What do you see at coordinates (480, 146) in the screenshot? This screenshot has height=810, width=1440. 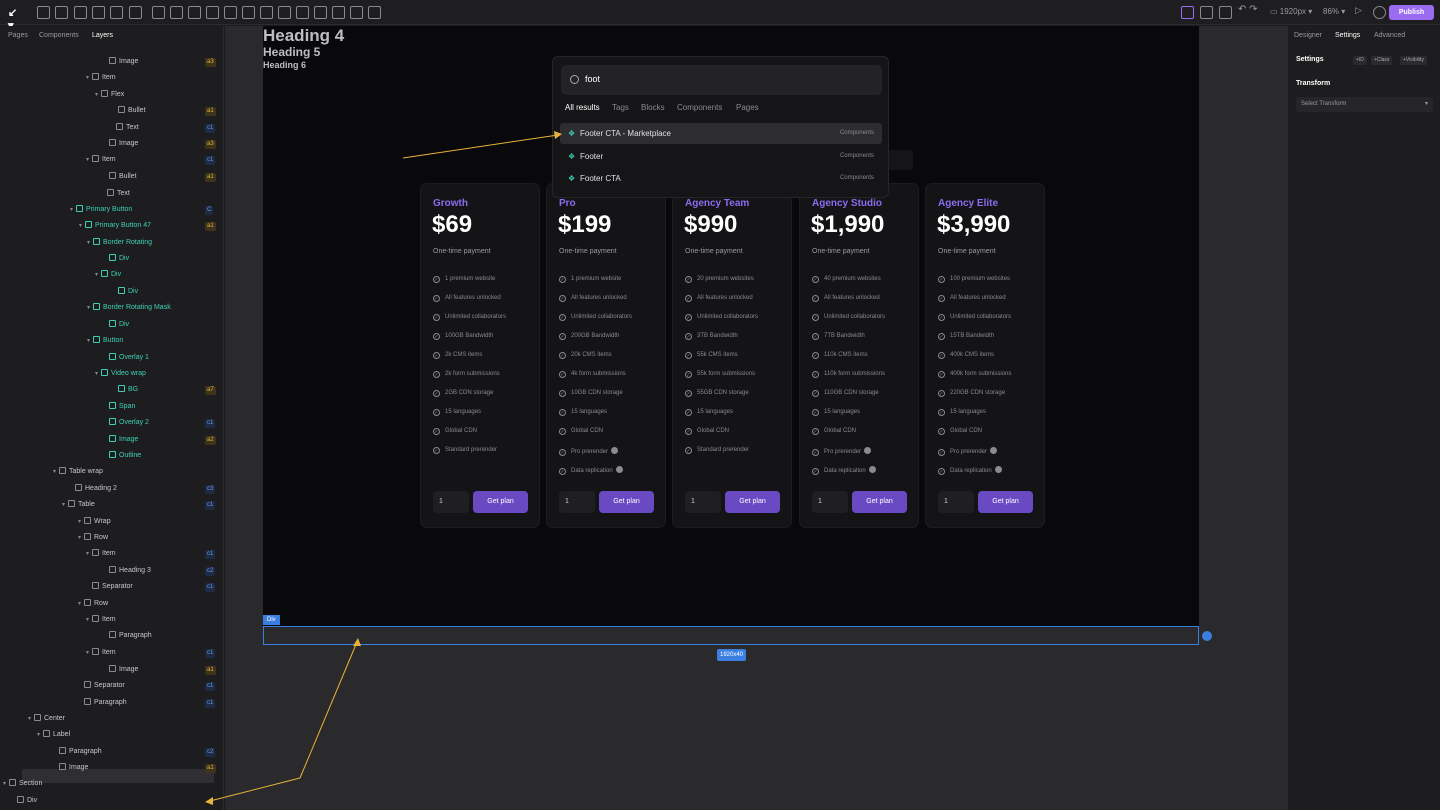 I see `arrow-to-search-result` at bounding box center [480, 146].